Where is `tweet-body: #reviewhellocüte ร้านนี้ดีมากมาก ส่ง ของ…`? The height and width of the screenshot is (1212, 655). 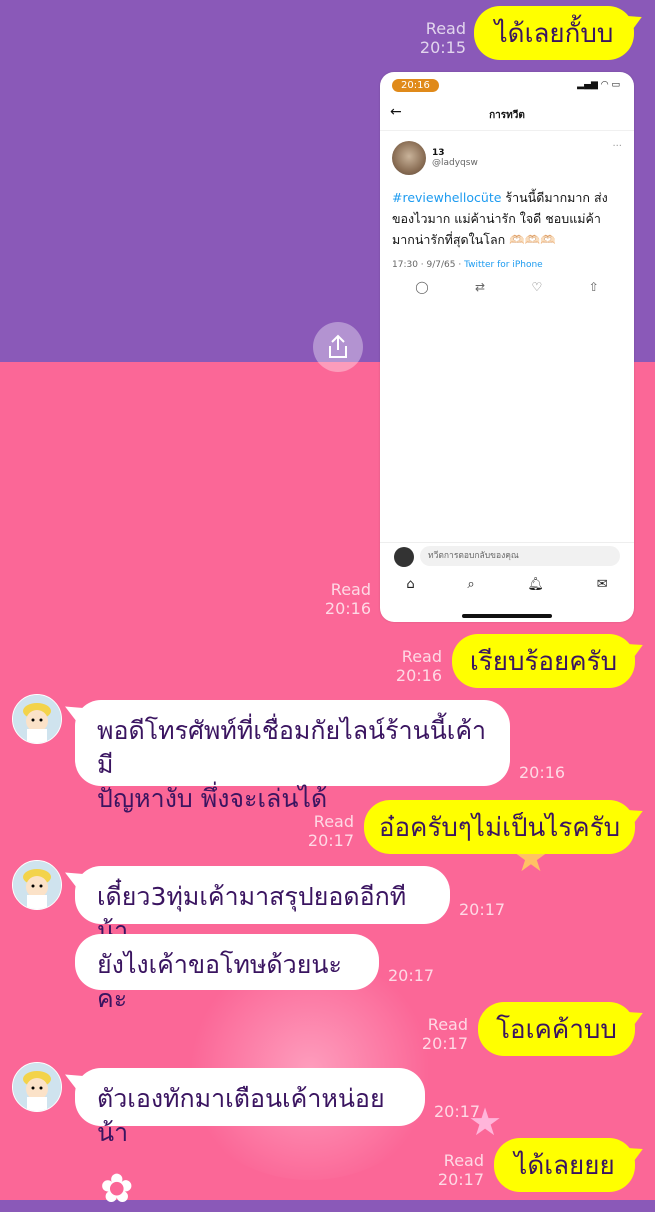
tweet-body: #reviewhellocüte ร้านนี้ดีมากมาก ส่ง ของ… is located at coordinates (507, 218).